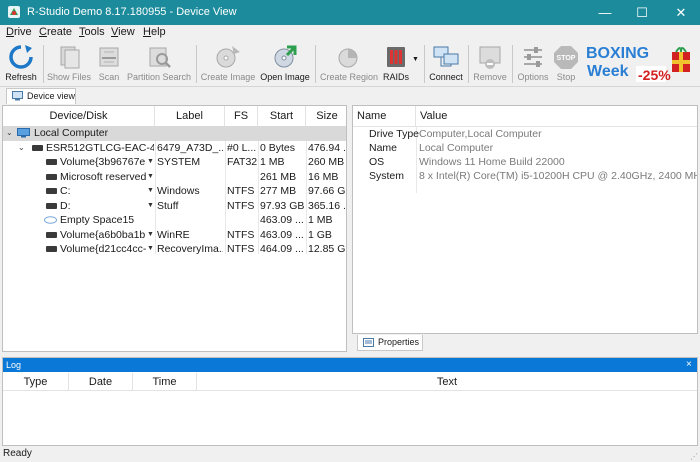  Describe the element at coordinates (285, 56) in the screenshot. I see `open-image-icon` at that location.